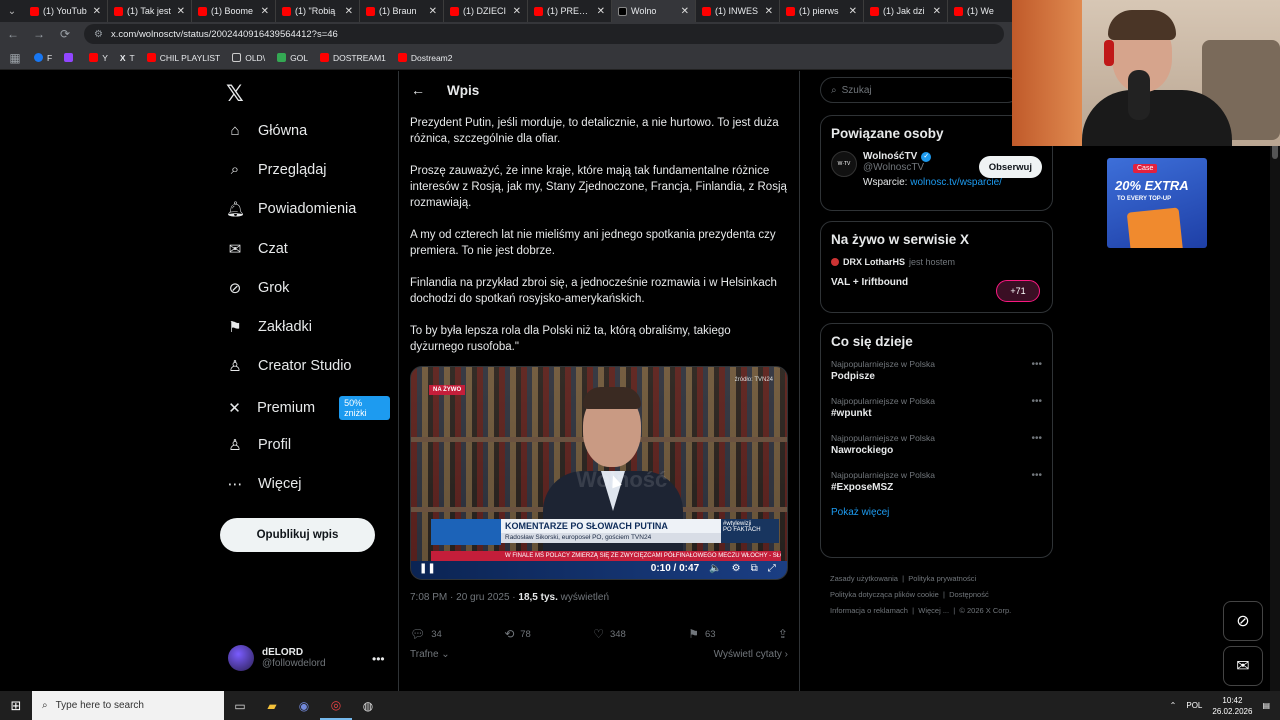 The height and width of the screenshot is (720, 1280). Describe the element at coordinates (98, 58) in the screenshot. I see `bookmark-y: Y` at that location.